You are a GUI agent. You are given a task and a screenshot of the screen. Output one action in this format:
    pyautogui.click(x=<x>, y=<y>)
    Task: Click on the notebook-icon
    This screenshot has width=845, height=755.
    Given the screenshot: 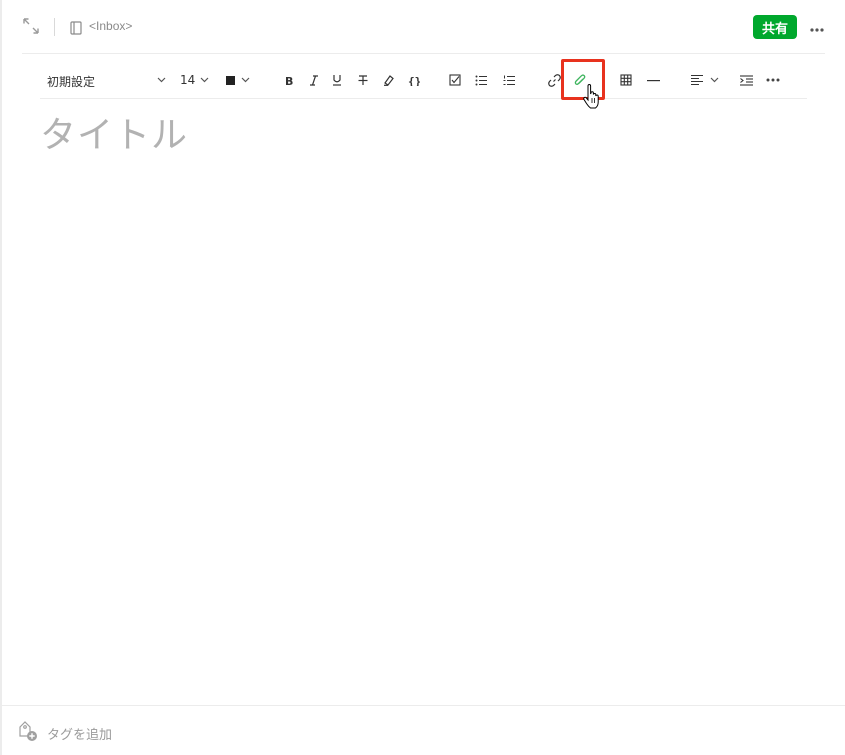 What is the action you would take?
    pyautogui.click(x=76, y=27)
    